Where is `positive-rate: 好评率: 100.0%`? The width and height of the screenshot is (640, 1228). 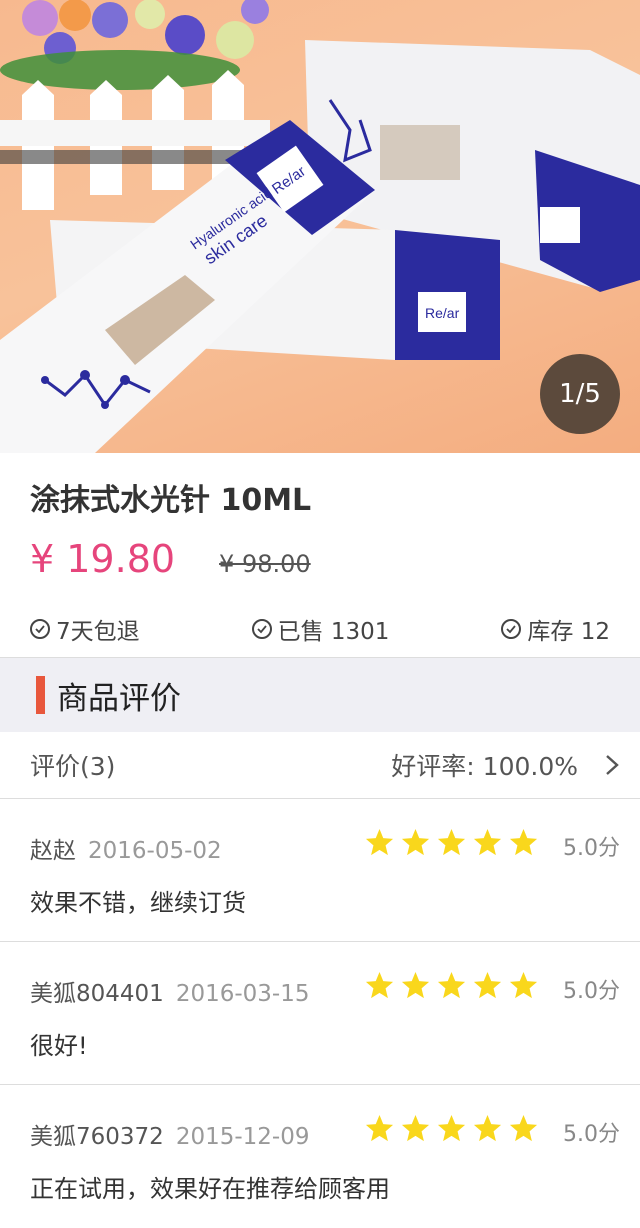 positive-rate: 好评率: 100.0% is located at coordinates (484, 766).